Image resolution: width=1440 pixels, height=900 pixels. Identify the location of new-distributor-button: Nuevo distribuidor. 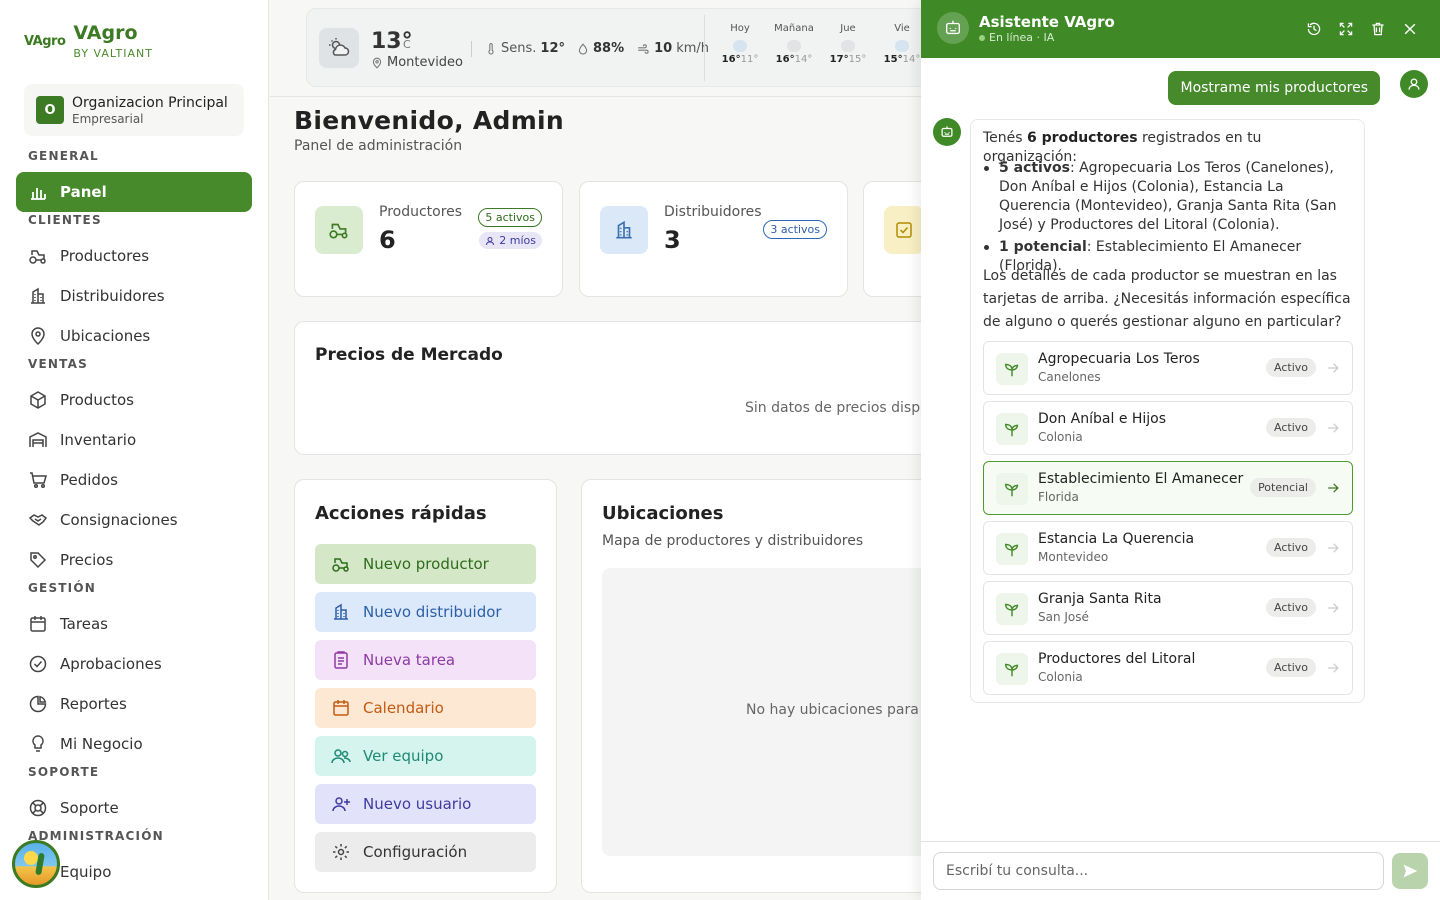
(425, 612).